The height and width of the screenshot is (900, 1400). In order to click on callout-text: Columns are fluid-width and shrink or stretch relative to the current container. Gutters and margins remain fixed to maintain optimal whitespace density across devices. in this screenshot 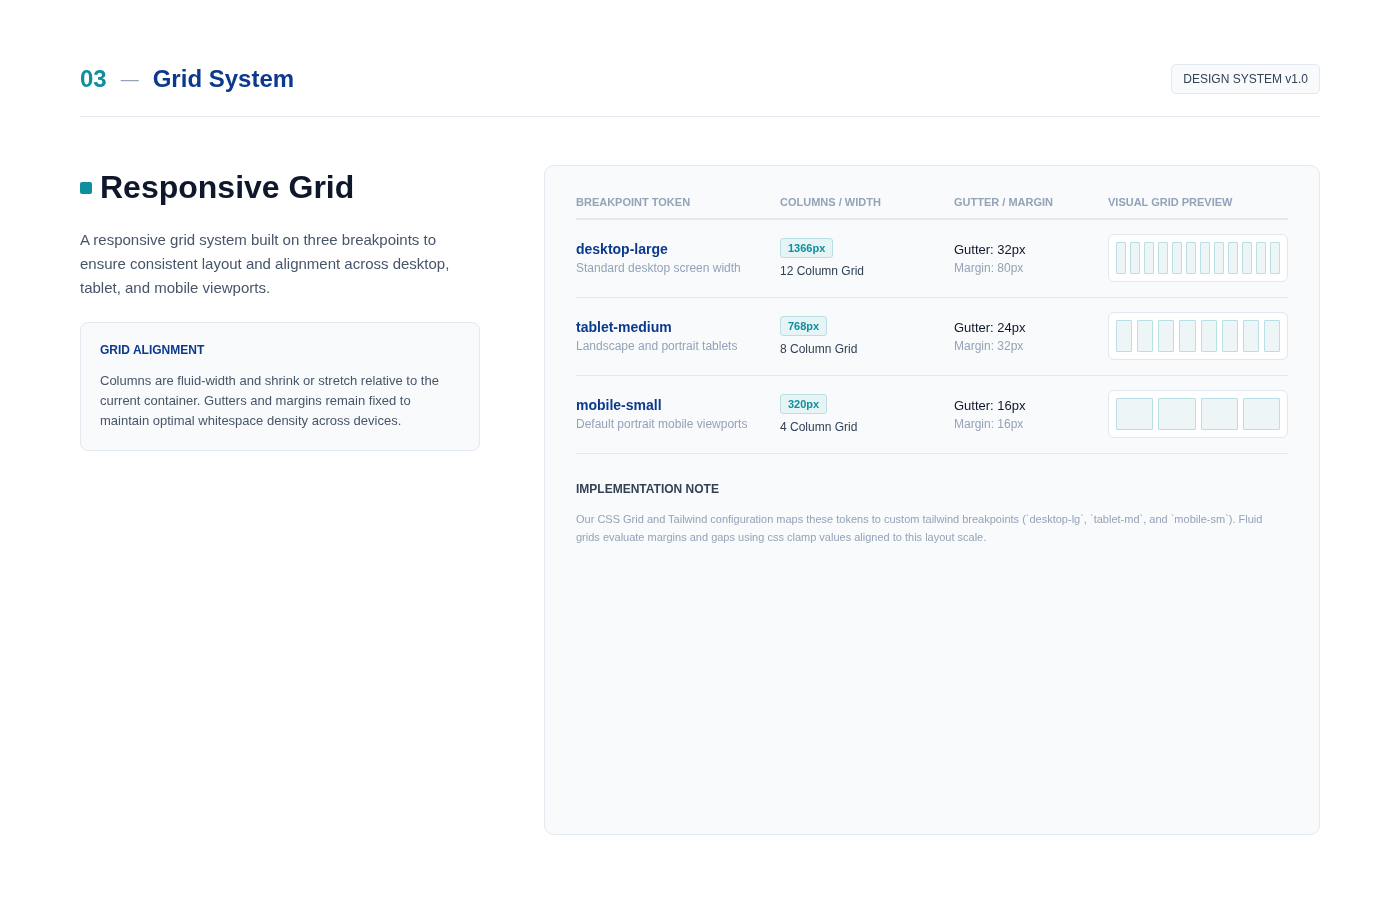, I will do `click(270, 401)`.